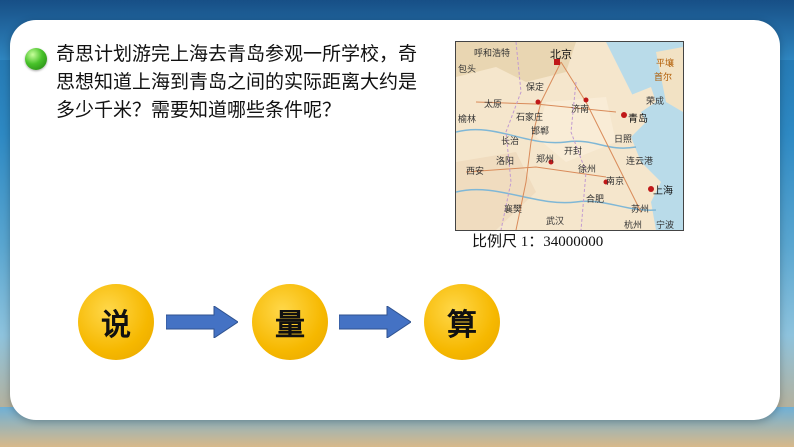  I want to click on map-label: 上海, so click(663, 191).